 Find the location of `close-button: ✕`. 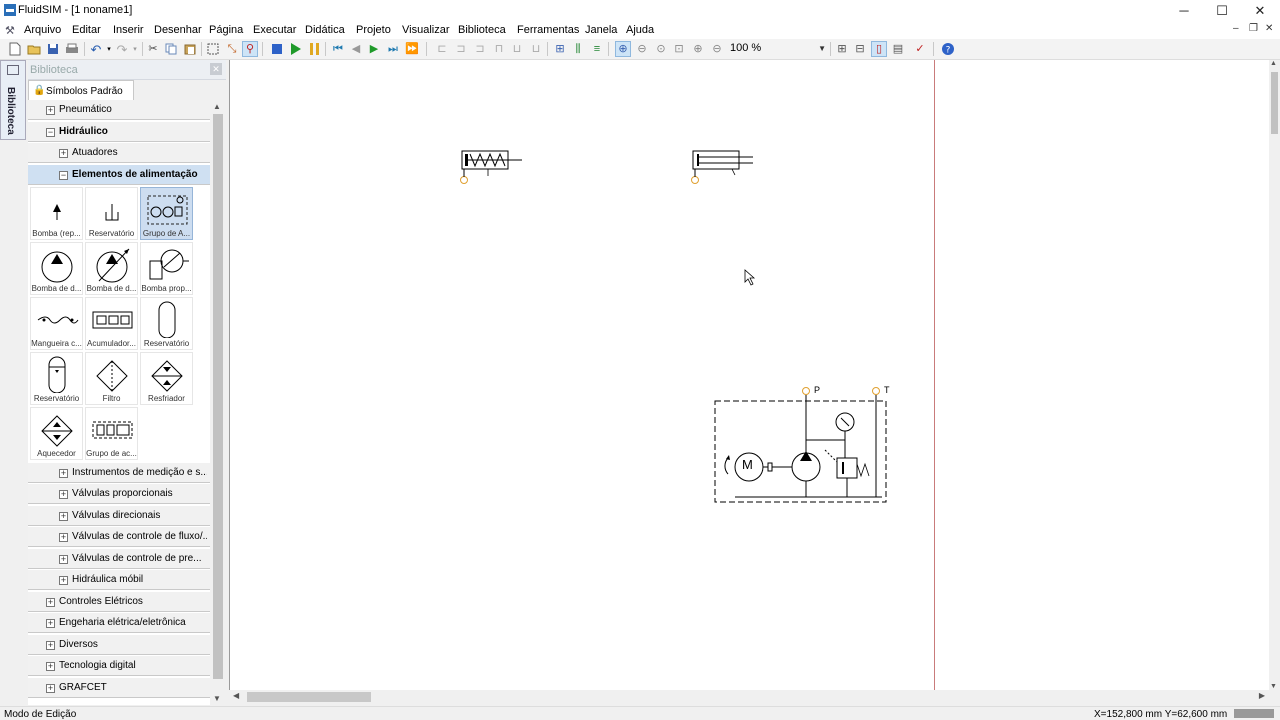

close-button: ✕ is located at coordinates (1260, 10).